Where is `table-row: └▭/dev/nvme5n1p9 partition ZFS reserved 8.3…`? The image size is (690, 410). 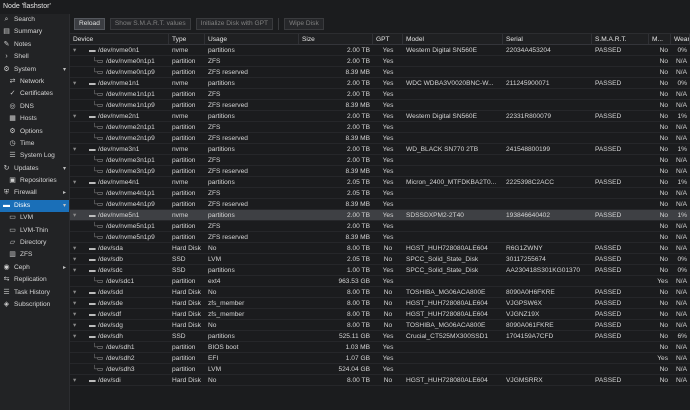 table-row: └▭/dev/nvme5n1p9 partition ZFS reserved 8.3… is located at coordinates (380, 237).